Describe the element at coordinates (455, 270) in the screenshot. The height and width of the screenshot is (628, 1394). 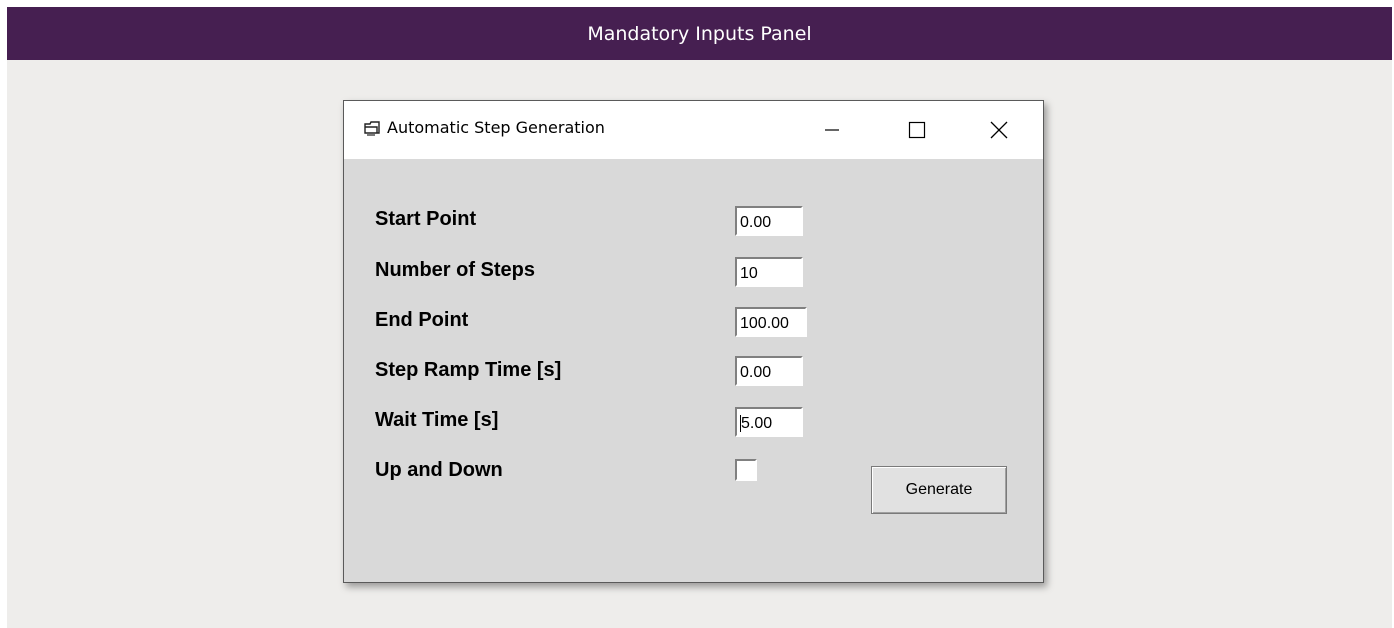
I see `number-of-steps-label: Number of Steps` at that location.